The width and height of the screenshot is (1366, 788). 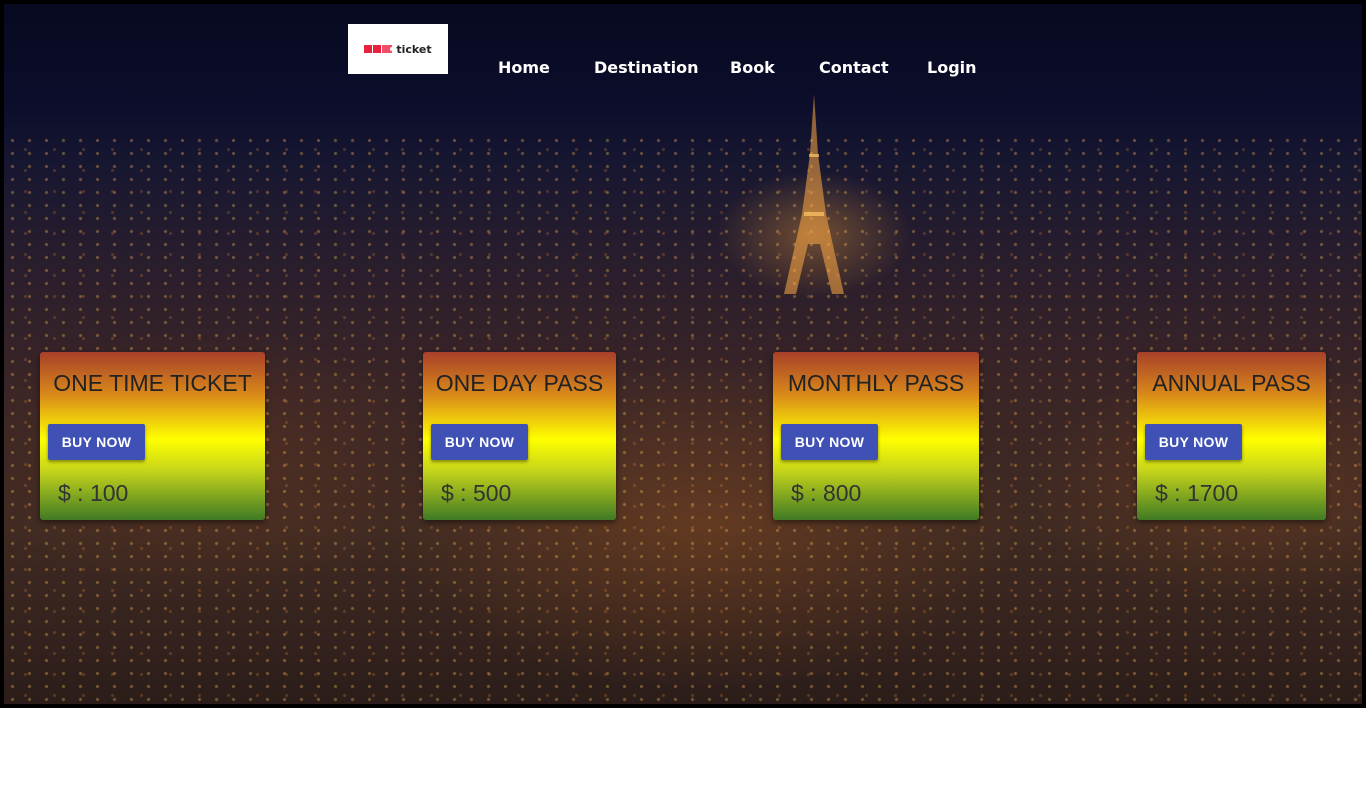 What do you see at coordinates (814, 194) in the screenshot?
I see `eiffel-tower-graphic` at bounding box center [814, 194].